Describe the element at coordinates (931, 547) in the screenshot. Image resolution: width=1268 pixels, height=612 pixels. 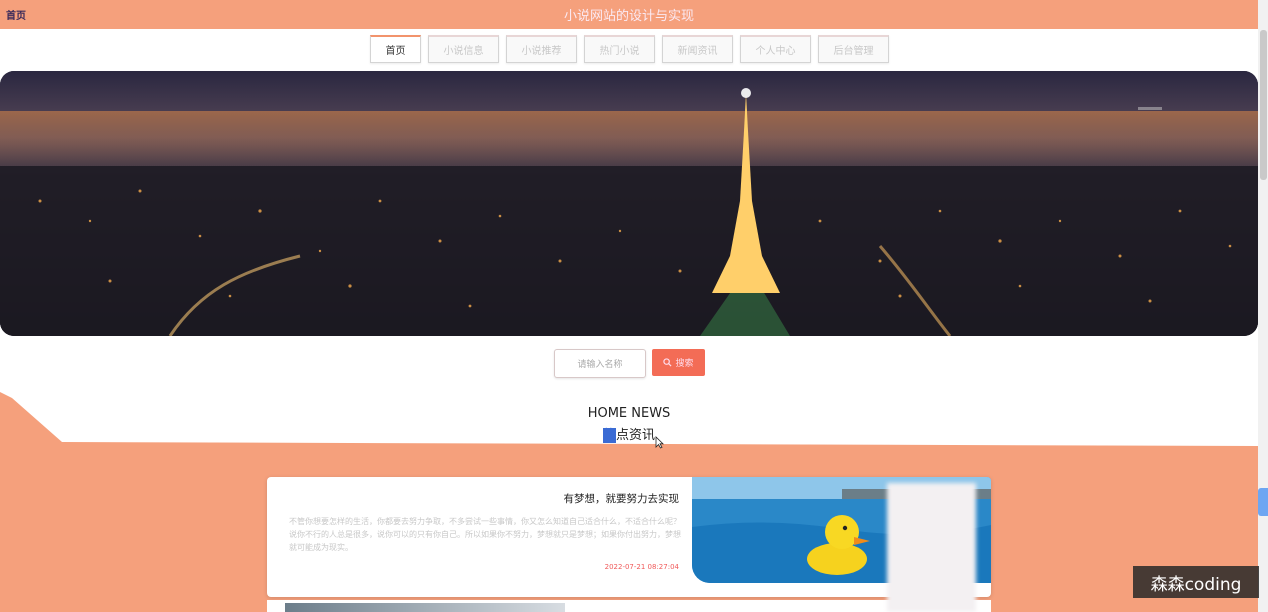
I see `blur-overlay` at that location.